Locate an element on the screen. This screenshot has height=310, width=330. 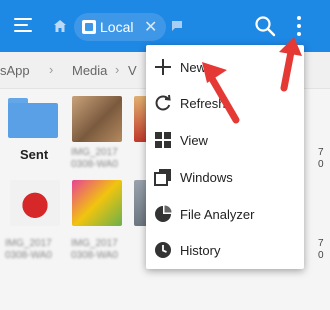
breadcrumb-item: sApp is located at coordinates (15, 70).